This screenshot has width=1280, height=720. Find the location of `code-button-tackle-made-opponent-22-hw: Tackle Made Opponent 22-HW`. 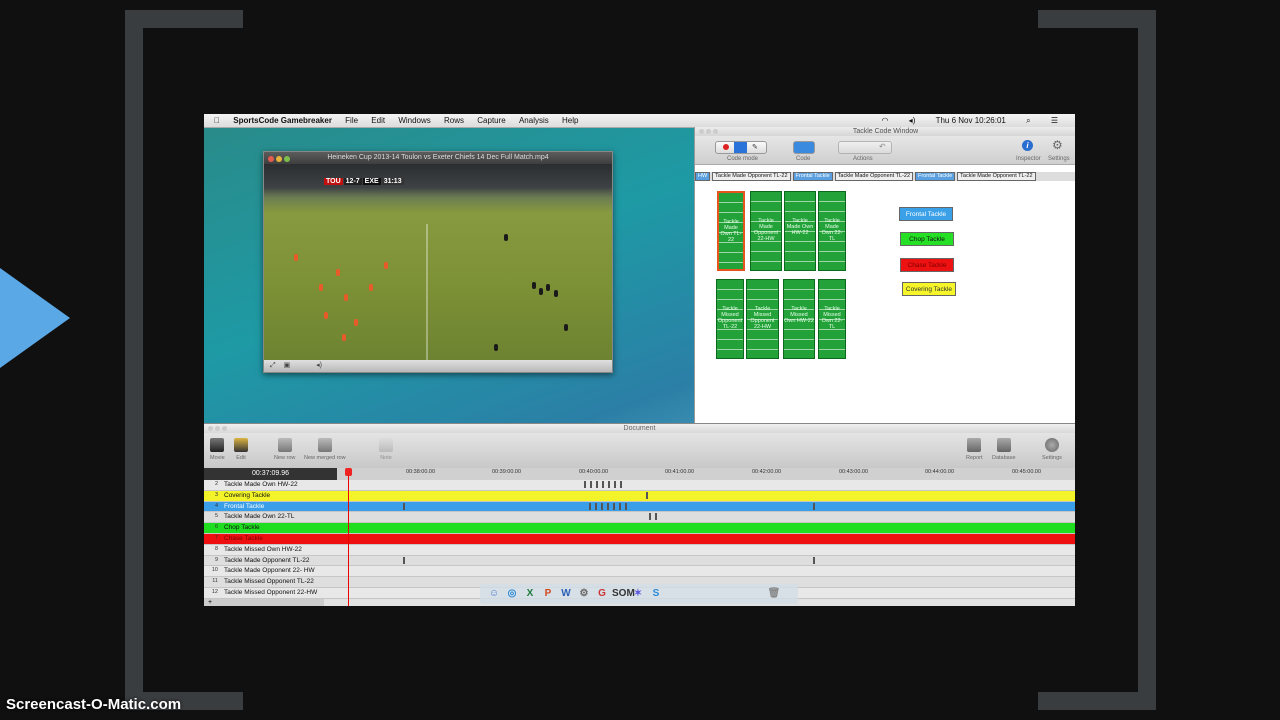

code-button-tackle-made-opponent-22-hw: Tackle Made Opponent 22-HW is located at coordinates (766, 231).